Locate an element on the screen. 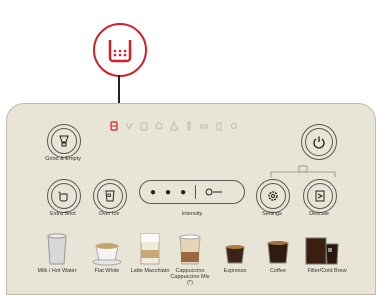 This screenshot has height=295, width=376. espresso-icon is located at coordinates (235, 255).